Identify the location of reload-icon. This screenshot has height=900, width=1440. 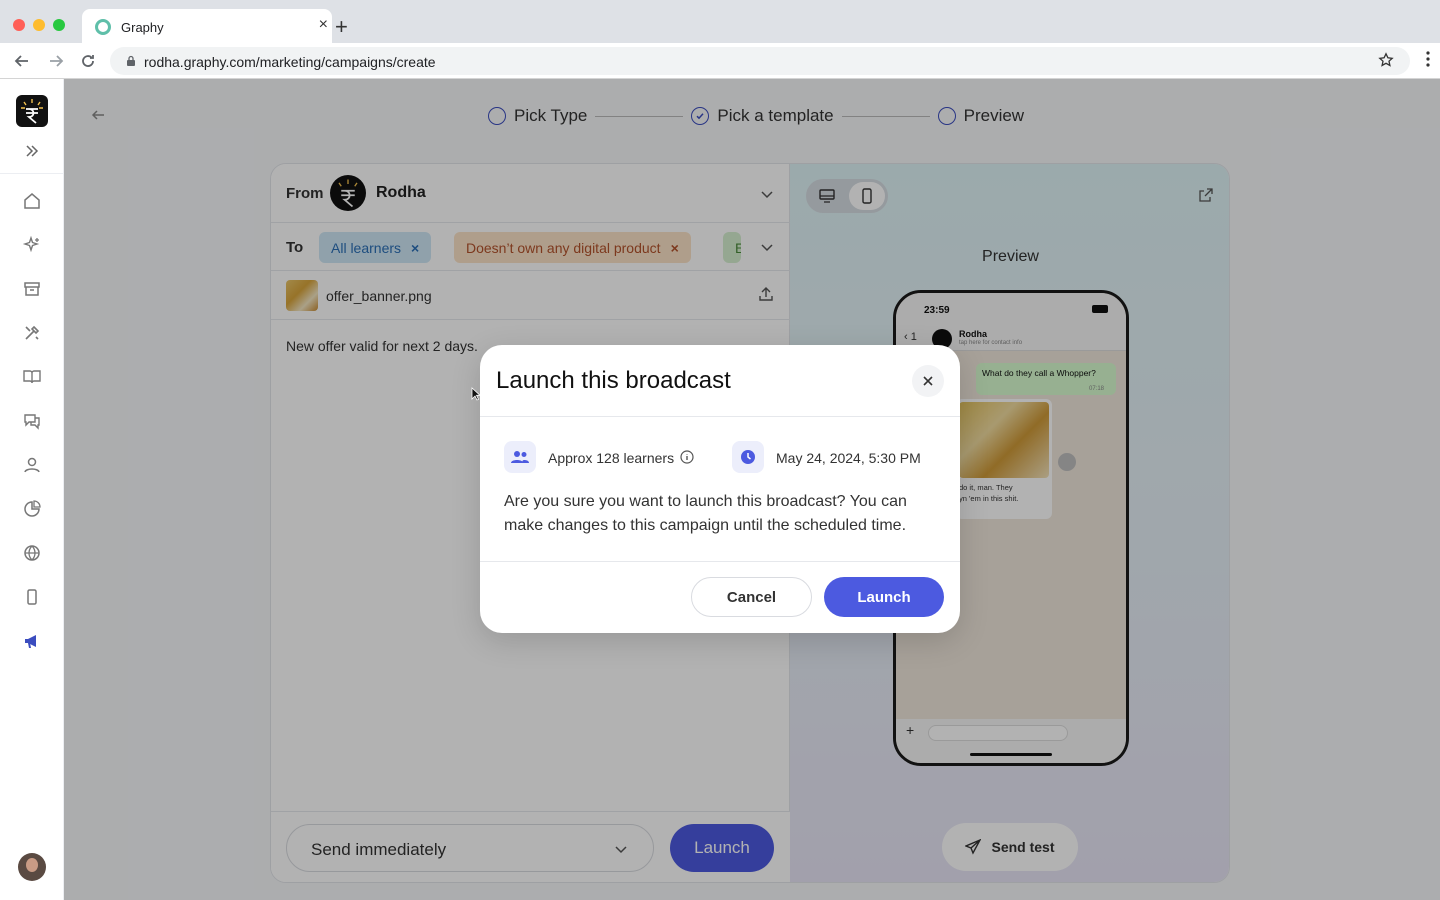
(88, 61).